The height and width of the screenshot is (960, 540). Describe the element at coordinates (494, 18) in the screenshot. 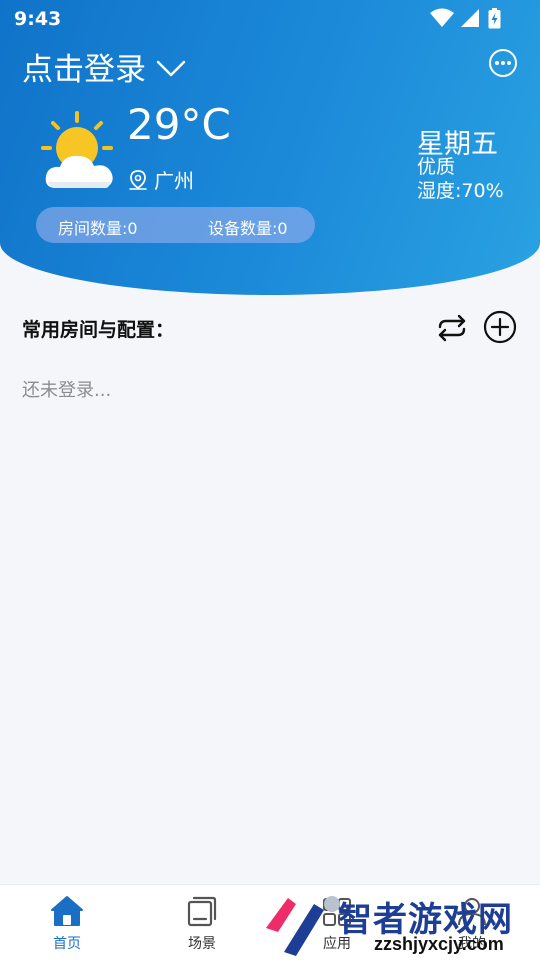

I see `battery-charging-icon` at that location.